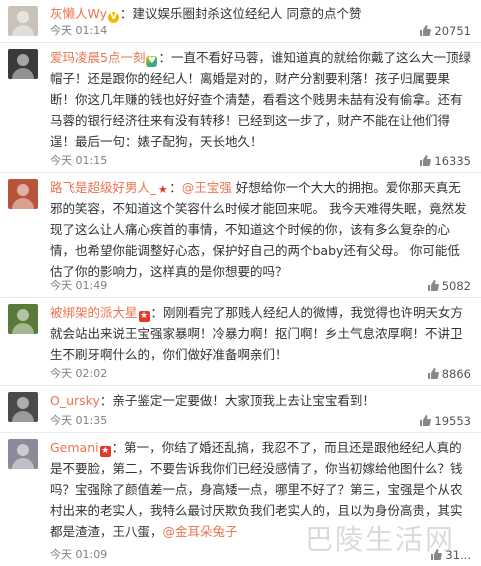 Image resolution: width=481 pixels, height=566 pixels. I want to click on like-button: 8866, so click(449, 374).